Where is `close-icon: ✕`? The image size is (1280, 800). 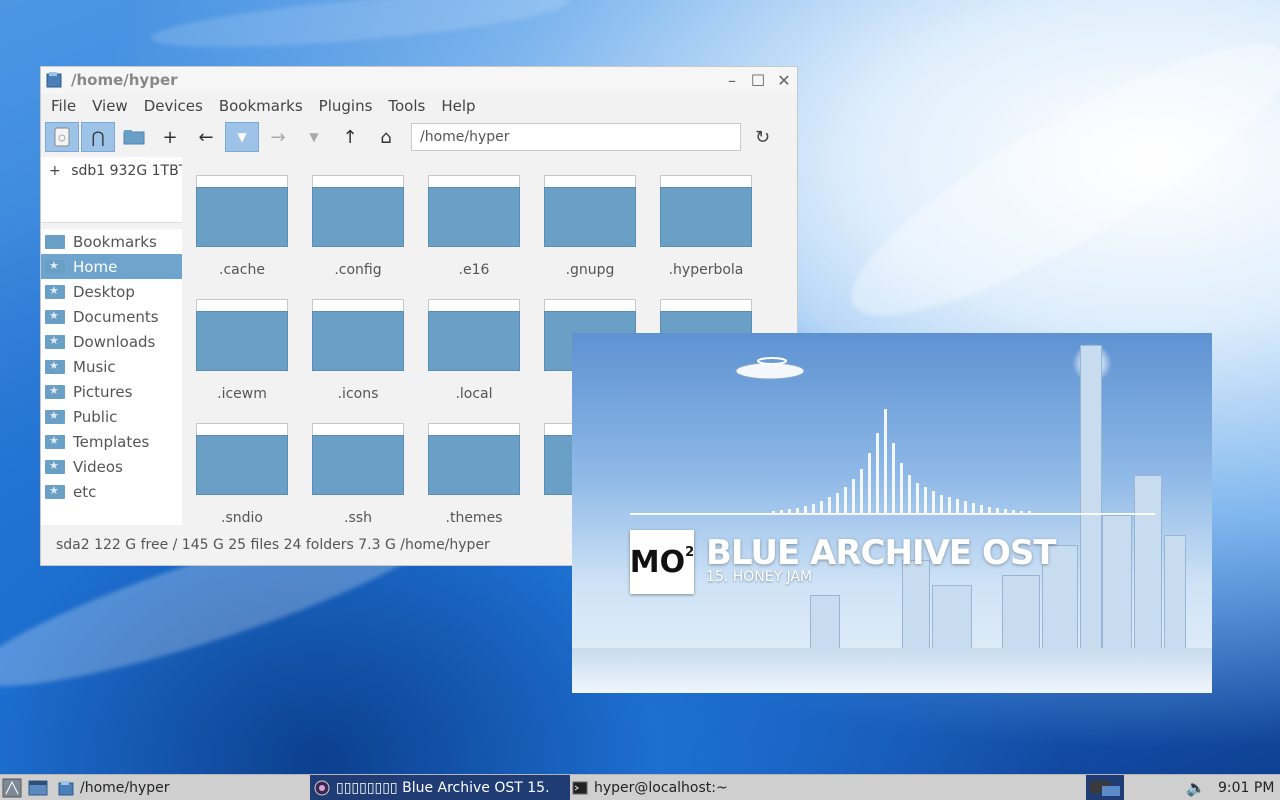 close-icon: ✕ is located at coordinates (784, 80).